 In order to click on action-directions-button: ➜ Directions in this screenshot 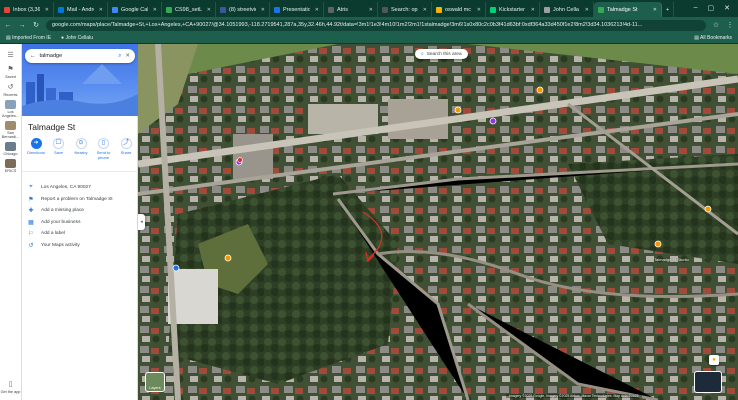, I will do `click(36, 149)`.